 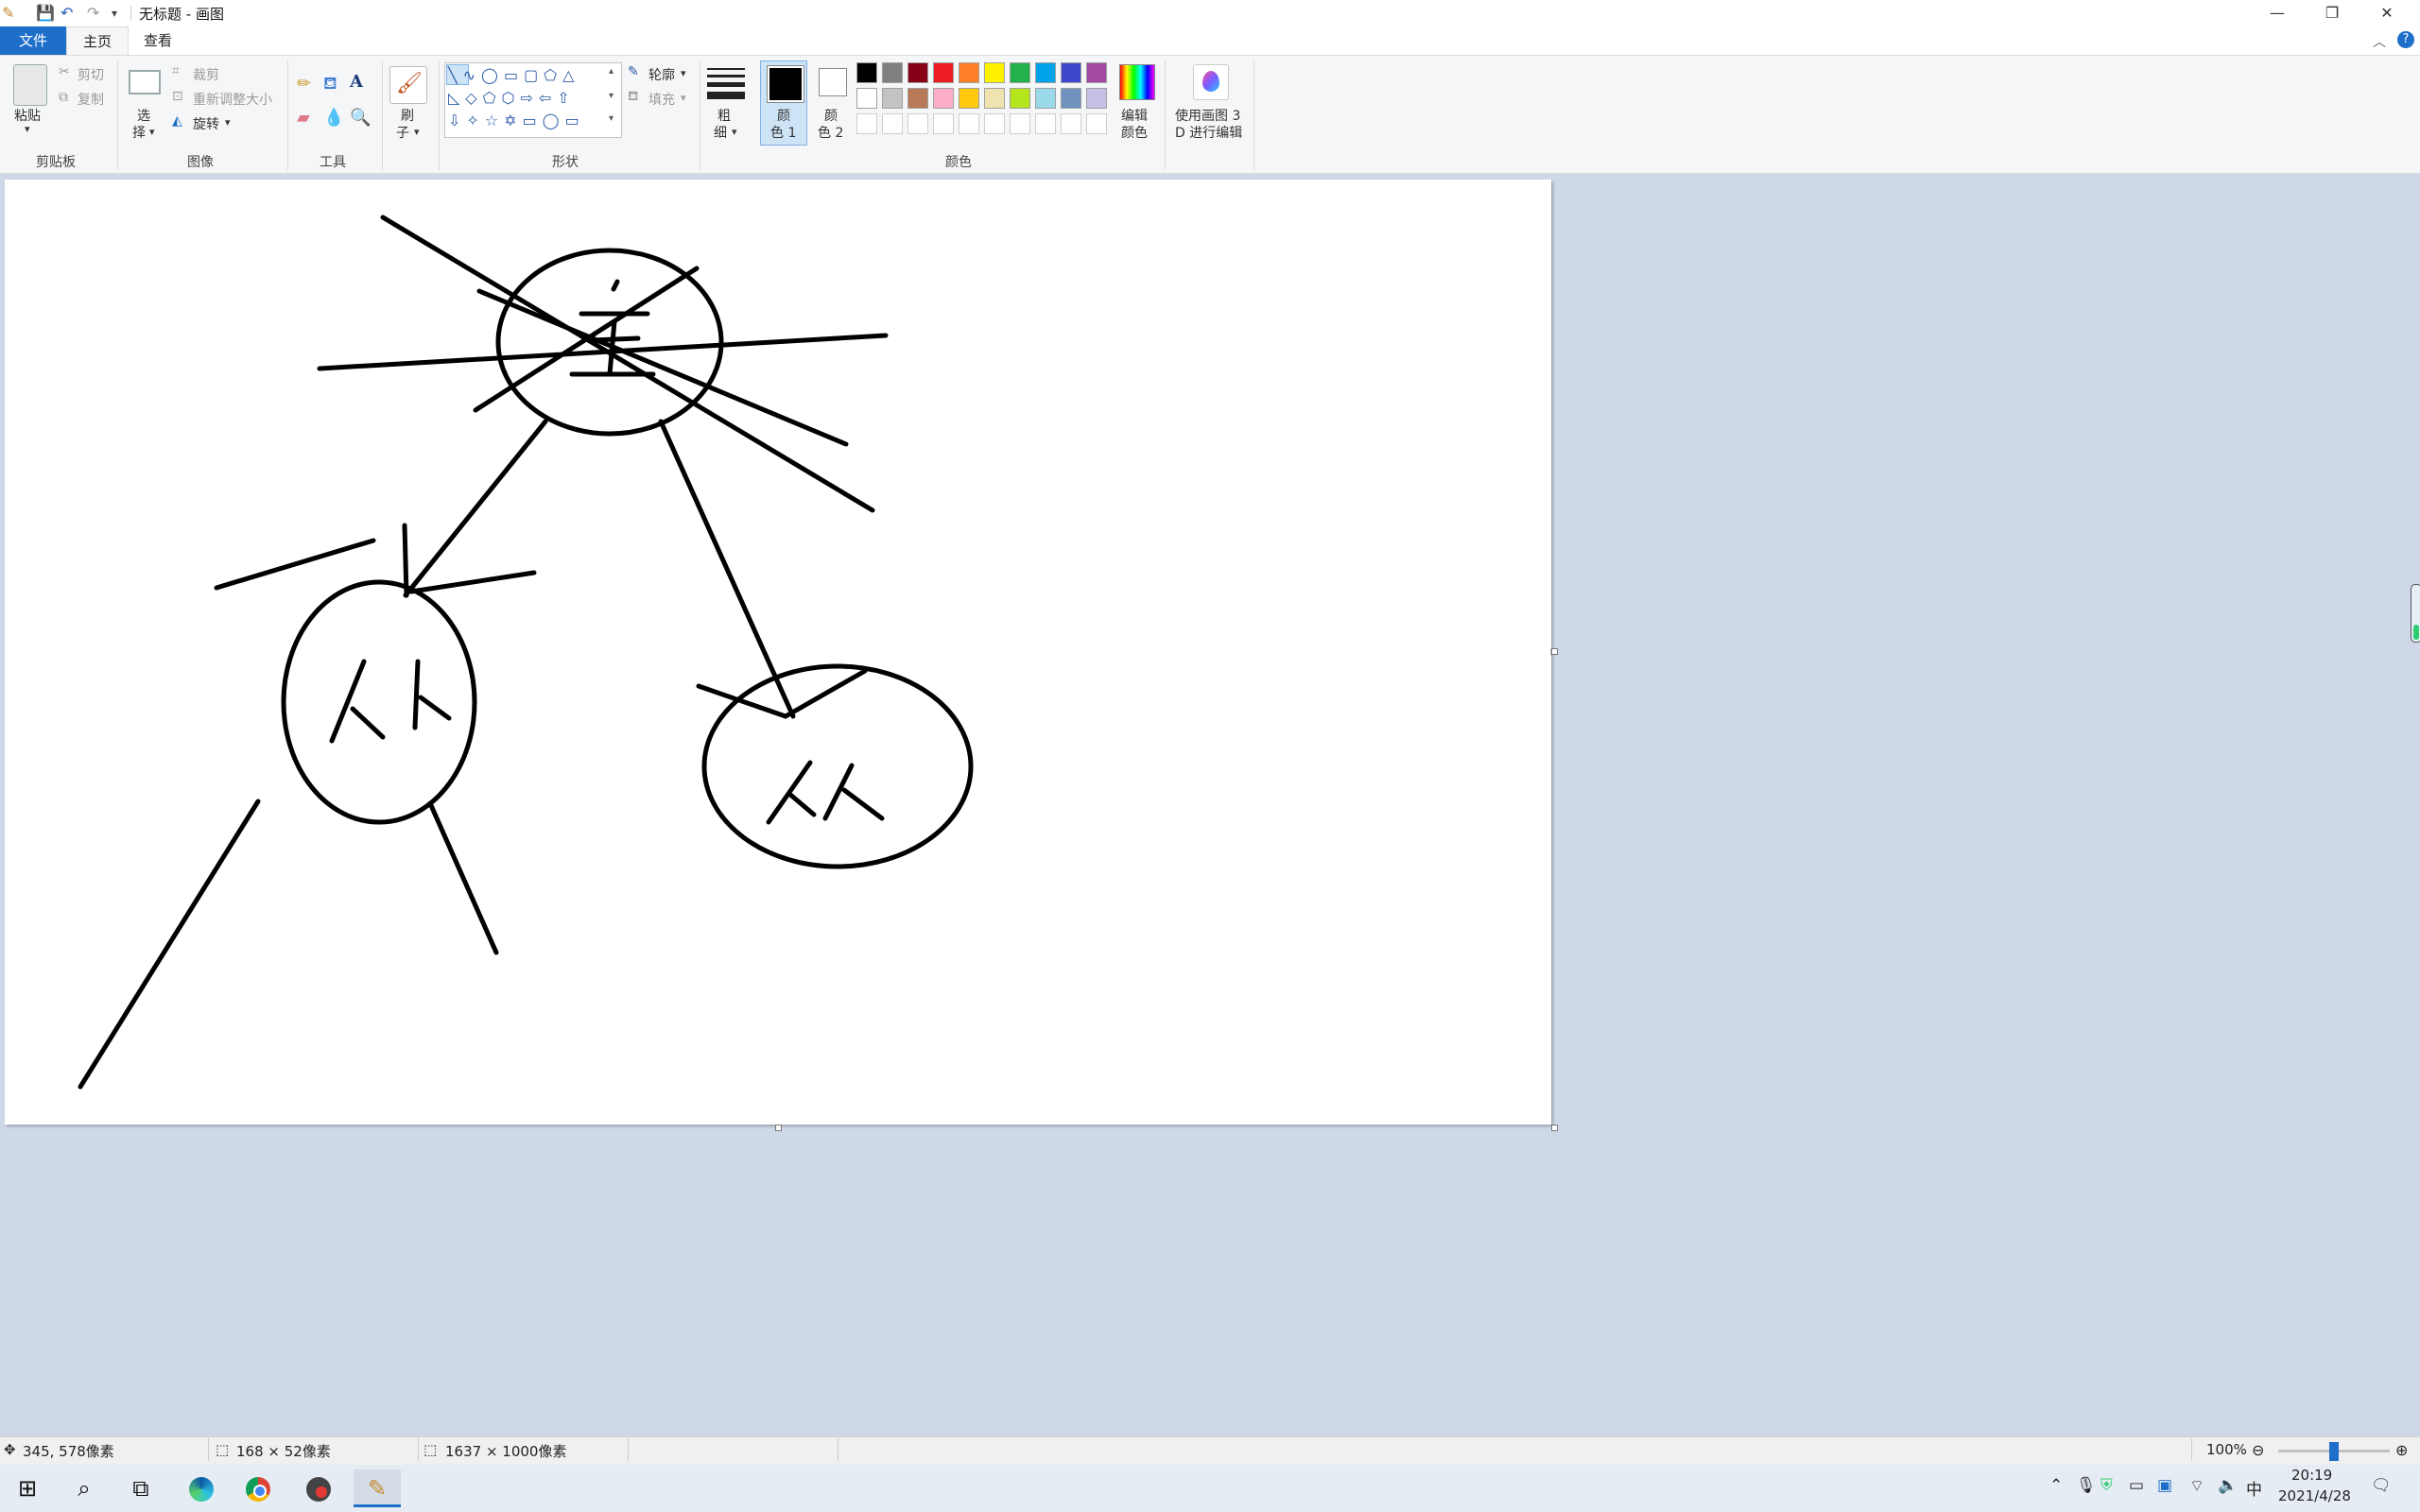 I want to click on text-tool-icon: A, so click(x=357, y=82).